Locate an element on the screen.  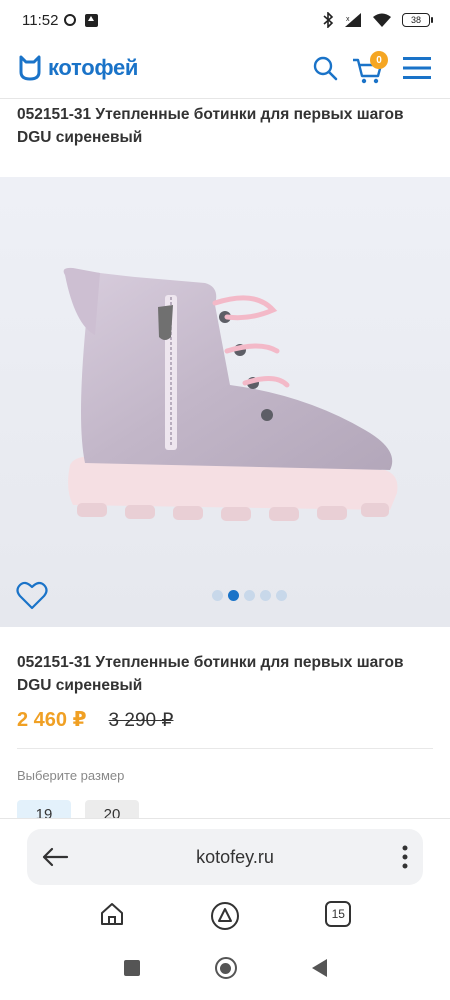
gallery-dot-active is located at coordinates (233, 595).